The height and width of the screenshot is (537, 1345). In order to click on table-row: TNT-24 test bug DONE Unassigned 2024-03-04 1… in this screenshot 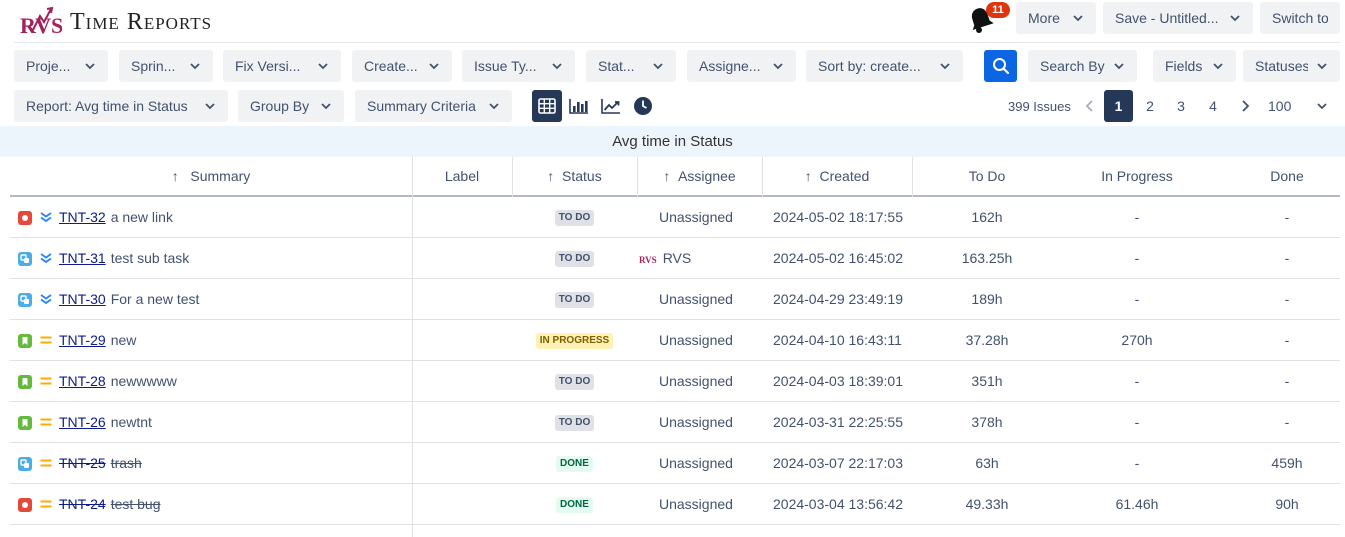, I will do `click(675, 504)`.